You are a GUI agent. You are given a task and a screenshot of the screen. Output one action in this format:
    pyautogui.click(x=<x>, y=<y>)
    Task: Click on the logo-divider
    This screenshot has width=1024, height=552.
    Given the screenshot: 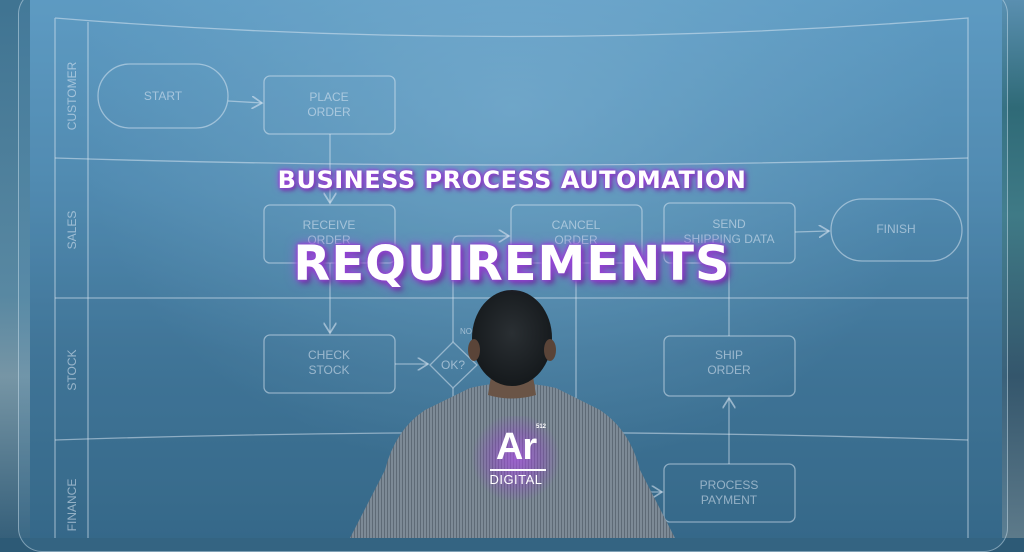 What is the action you would take?
    pyautogui.click(x=518, y=470)
    